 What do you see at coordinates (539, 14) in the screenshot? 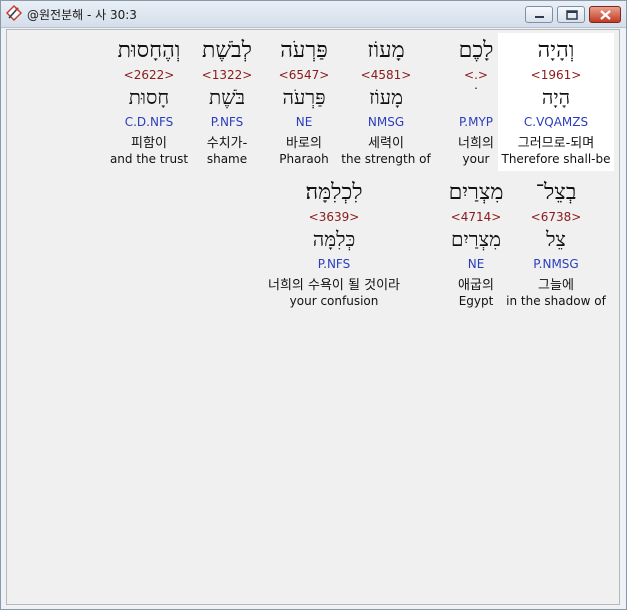
I see `minimize-button` at bounding box center [539, 14].